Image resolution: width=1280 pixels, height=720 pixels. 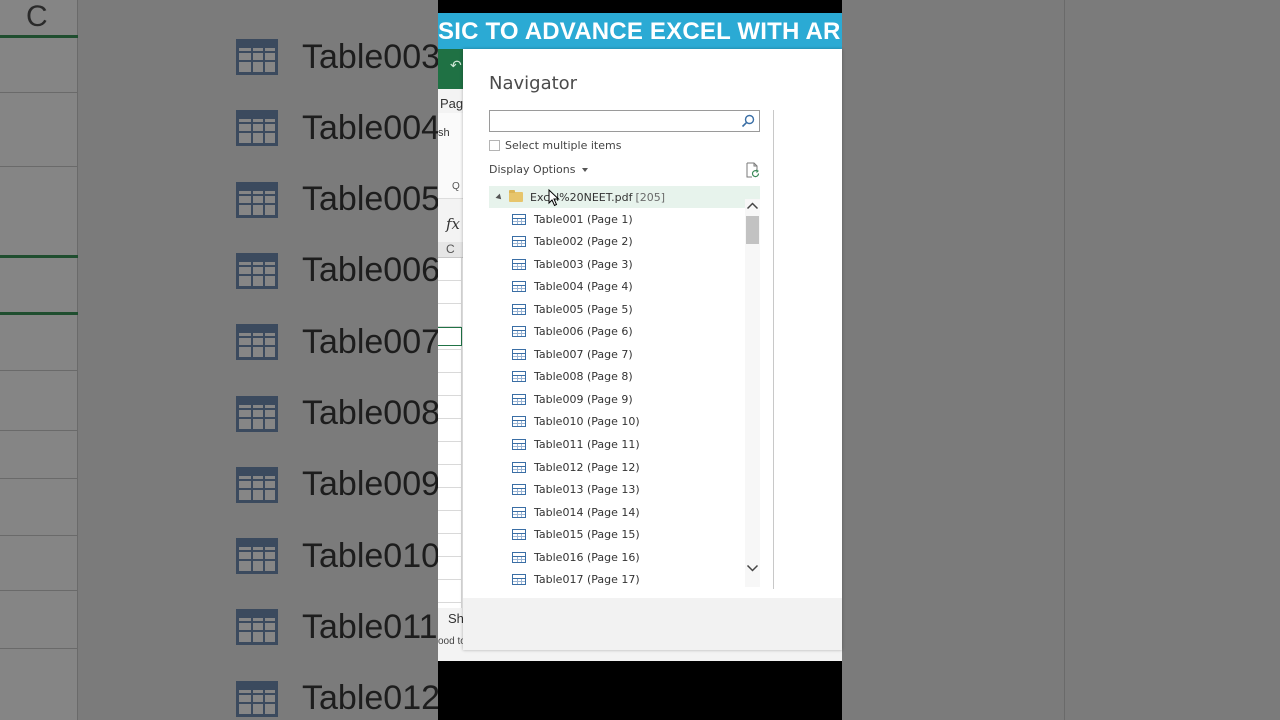 I want to click on tree-item-label: Table005 (Page 5), so click(x=583, y=309).